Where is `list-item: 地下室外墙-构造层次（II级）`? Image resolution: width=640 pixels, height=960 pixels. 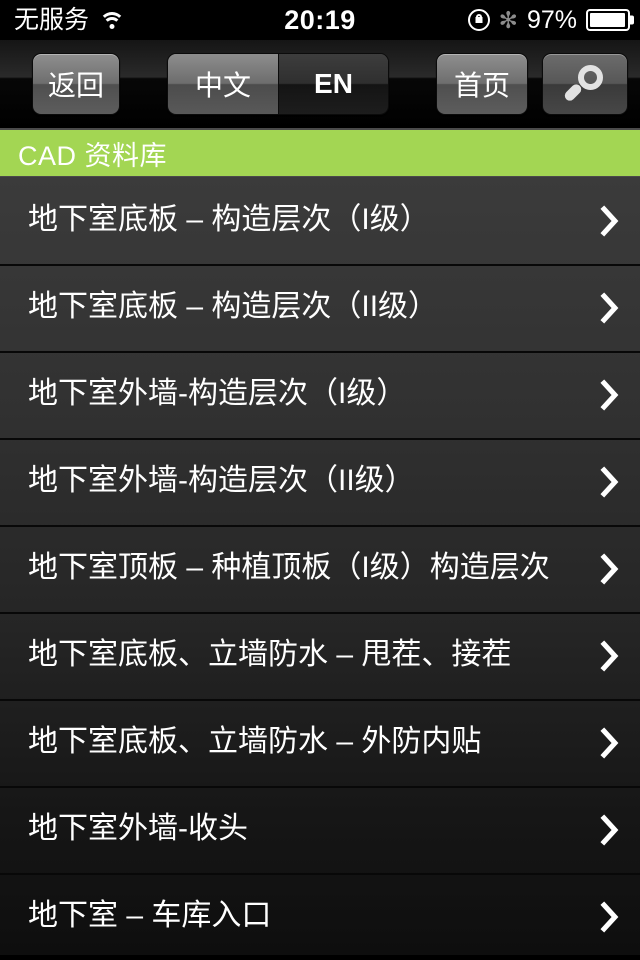 list-item: 地下室外墙-构造层次（II级） is located at coordinates (320, 481).